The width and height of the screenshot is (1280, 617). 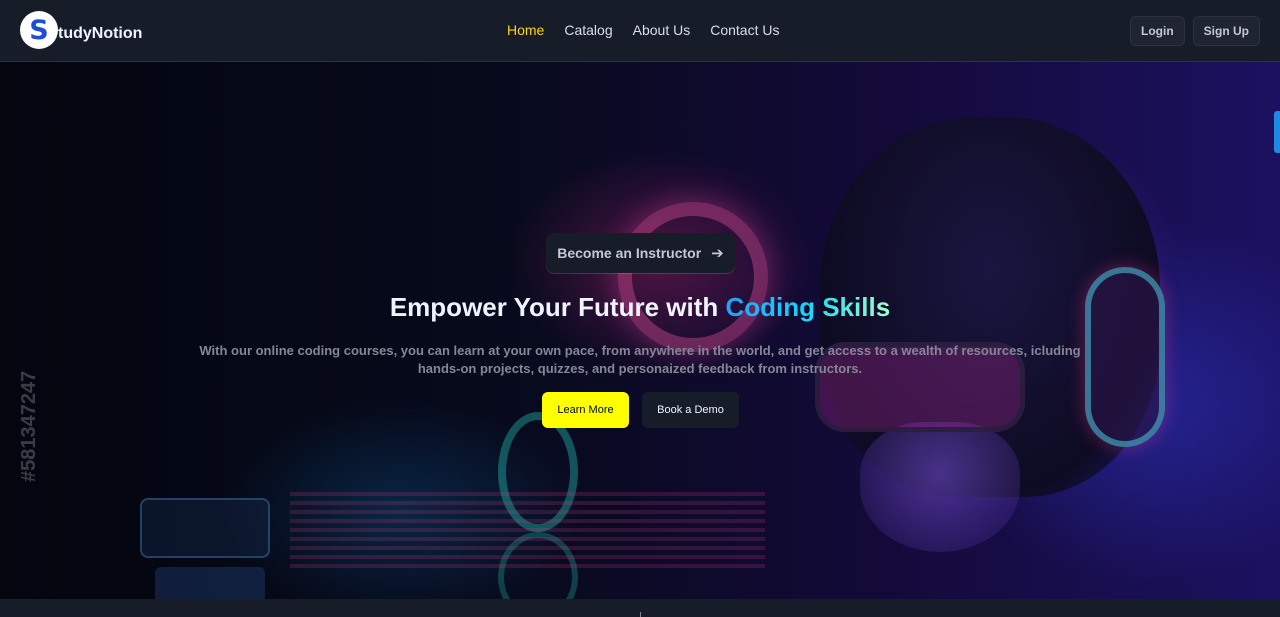 I want to click on hero-background-code-lines, so click(x=527, y=532).